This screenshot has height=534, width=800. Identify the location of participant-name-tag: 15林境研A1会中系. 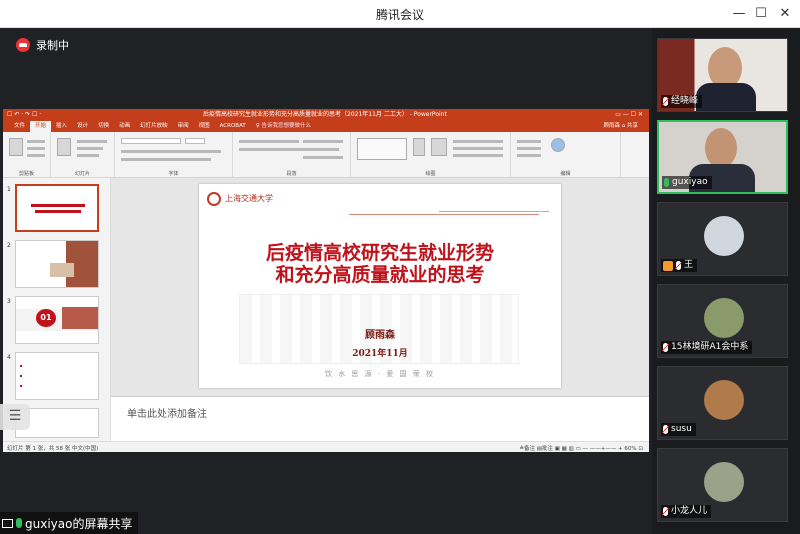
(707, 347).